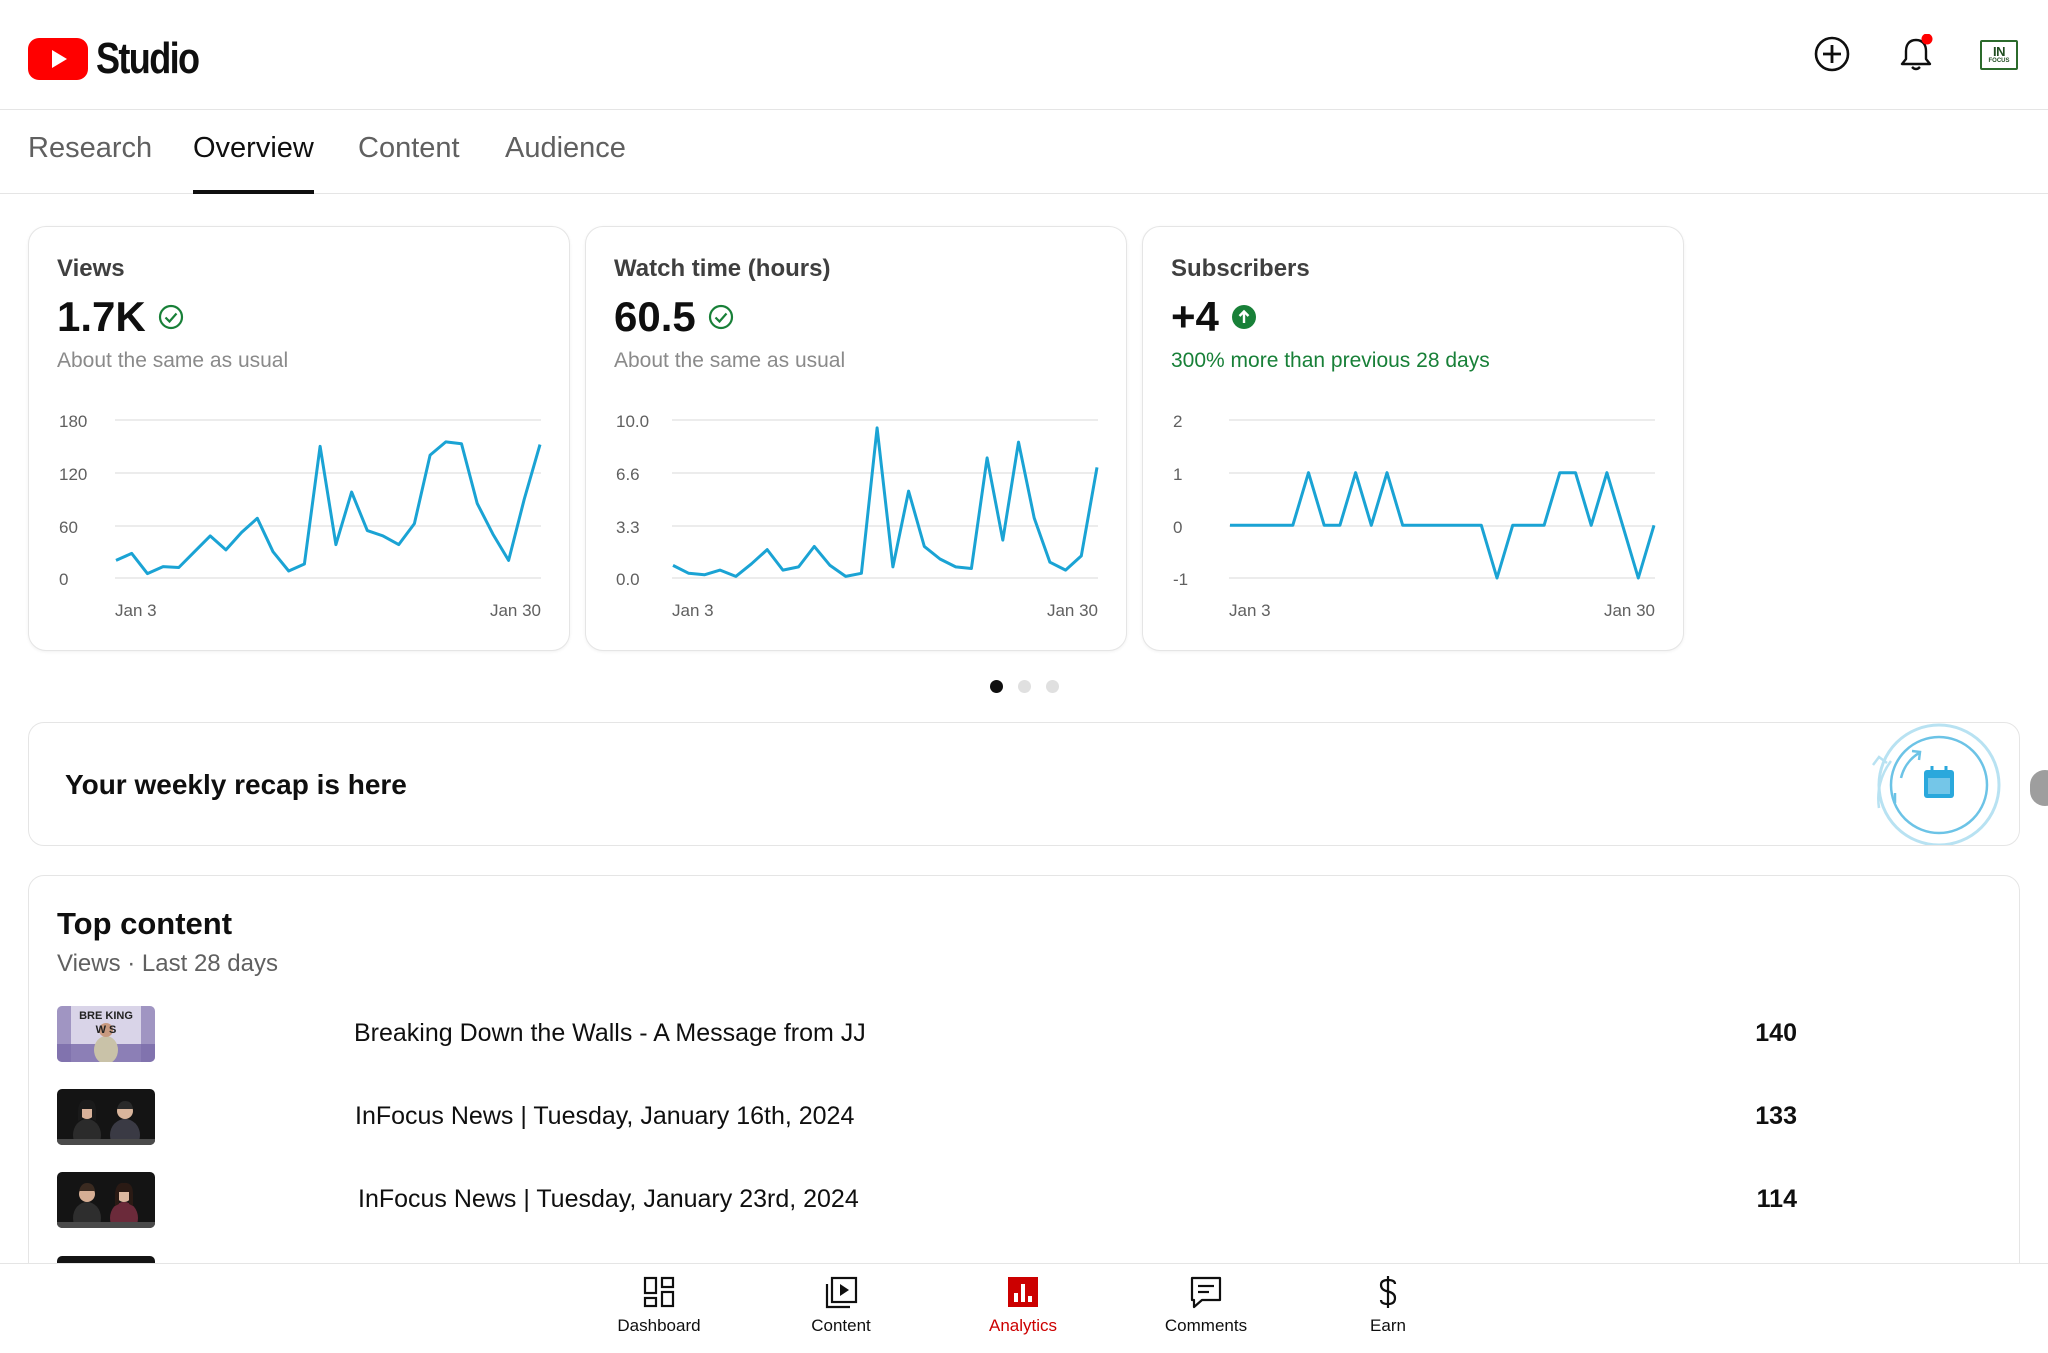 Image resolution: width=2048 pixels, height=1353 pixels. Describe the element at coordinates (90, 163) in the screenshot. I see `tab-research: Research` at that location.